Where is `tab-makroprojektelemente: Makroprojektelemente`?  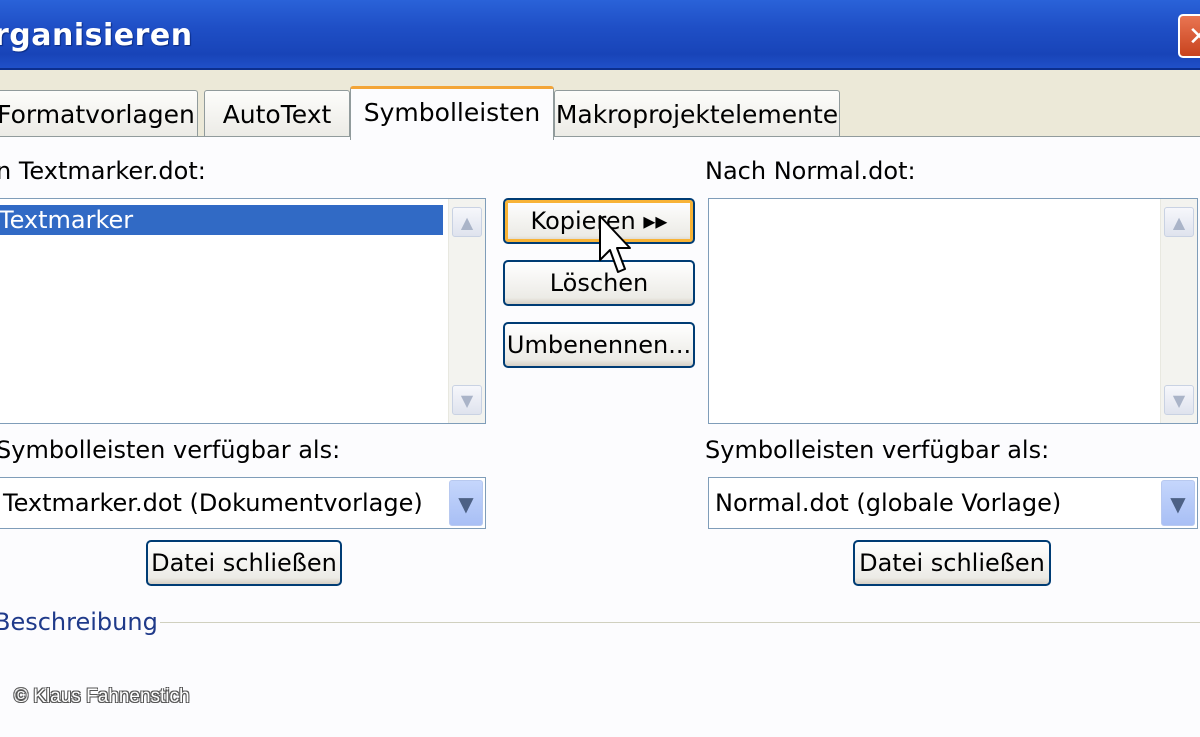 tab-makroprojektelemente: Makroprojektelemente is located at coordinates (697, 113).